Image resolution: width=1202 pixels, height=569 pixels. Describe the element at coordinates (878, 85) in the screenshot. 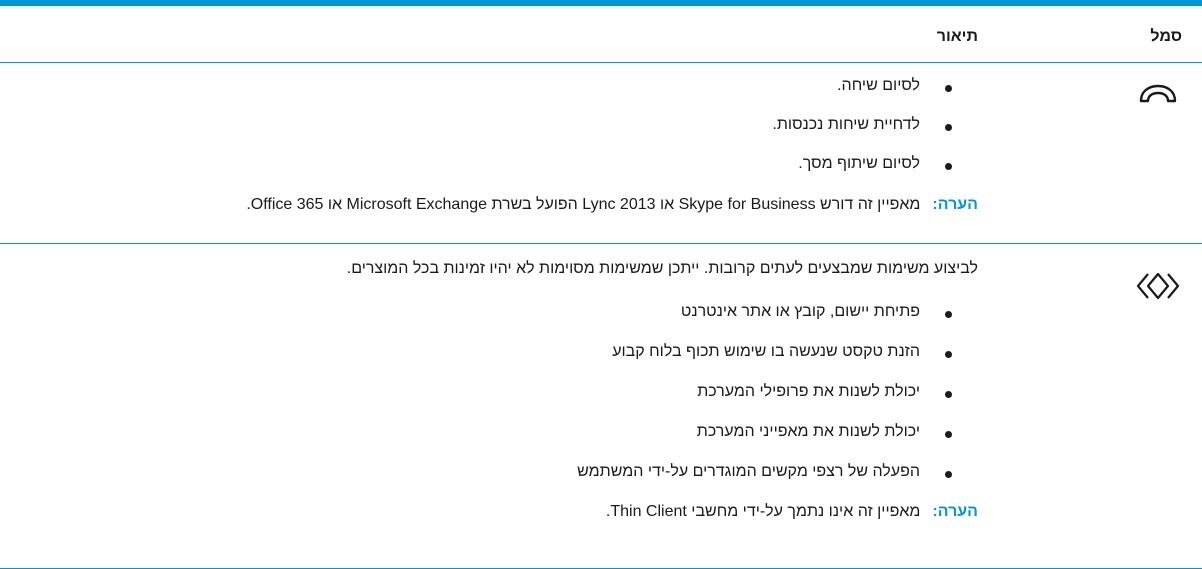

I see `list-item-text: לסיום שיחה.` at that location.